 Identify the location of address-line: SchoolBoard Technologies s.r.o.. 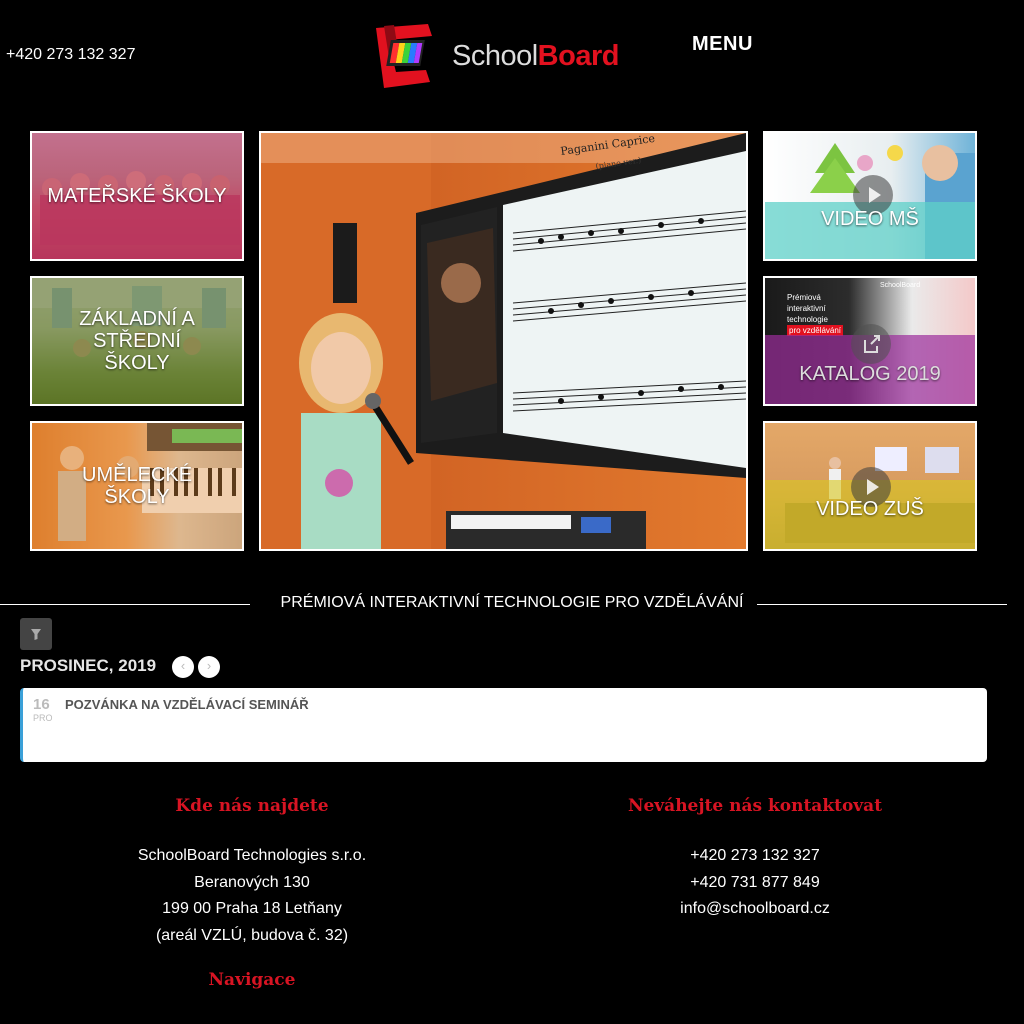
(252, 855).